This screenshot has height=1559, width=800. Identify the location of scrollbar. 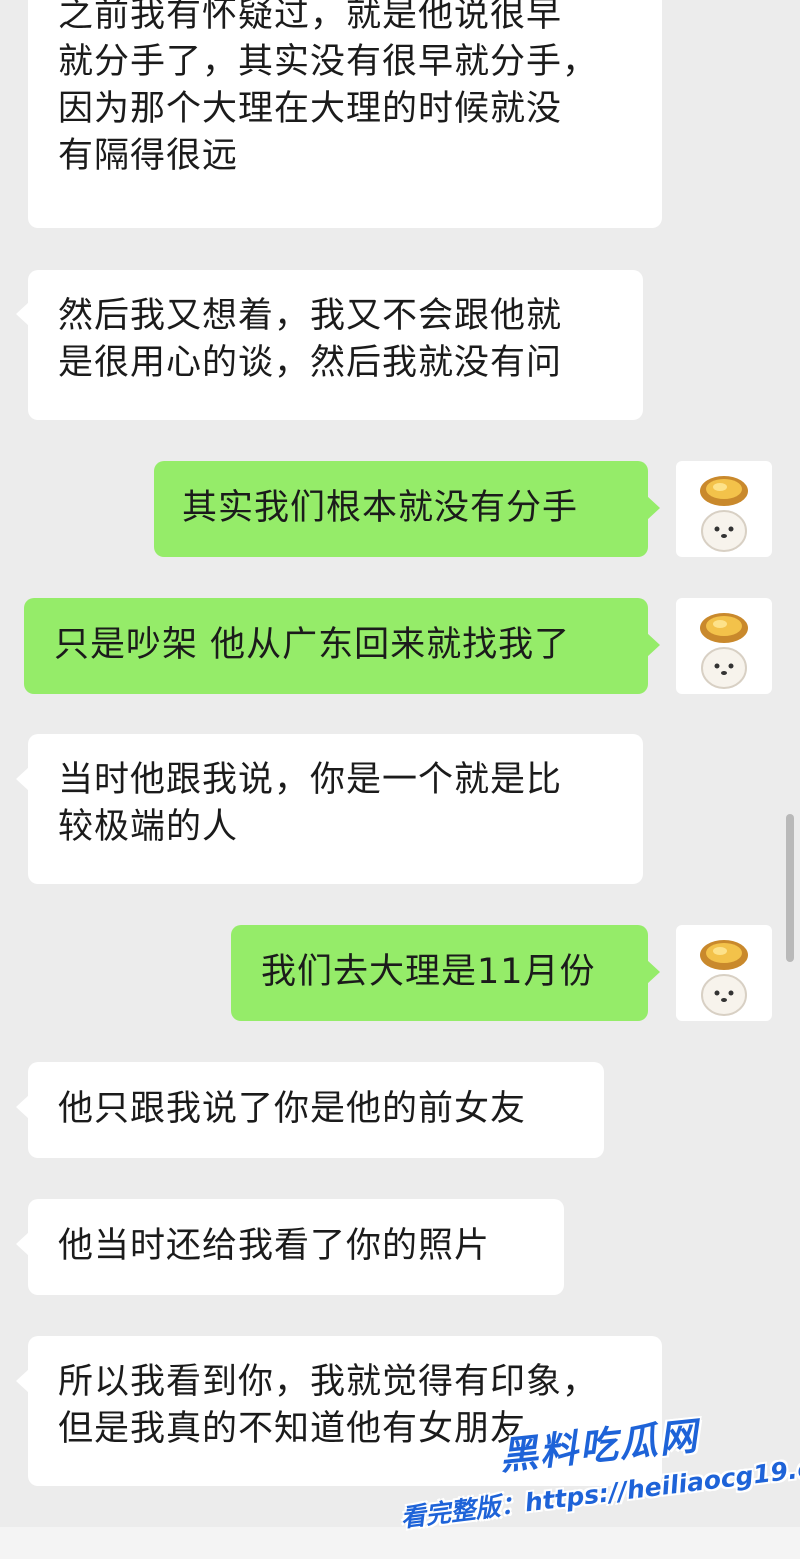
(790, 888).